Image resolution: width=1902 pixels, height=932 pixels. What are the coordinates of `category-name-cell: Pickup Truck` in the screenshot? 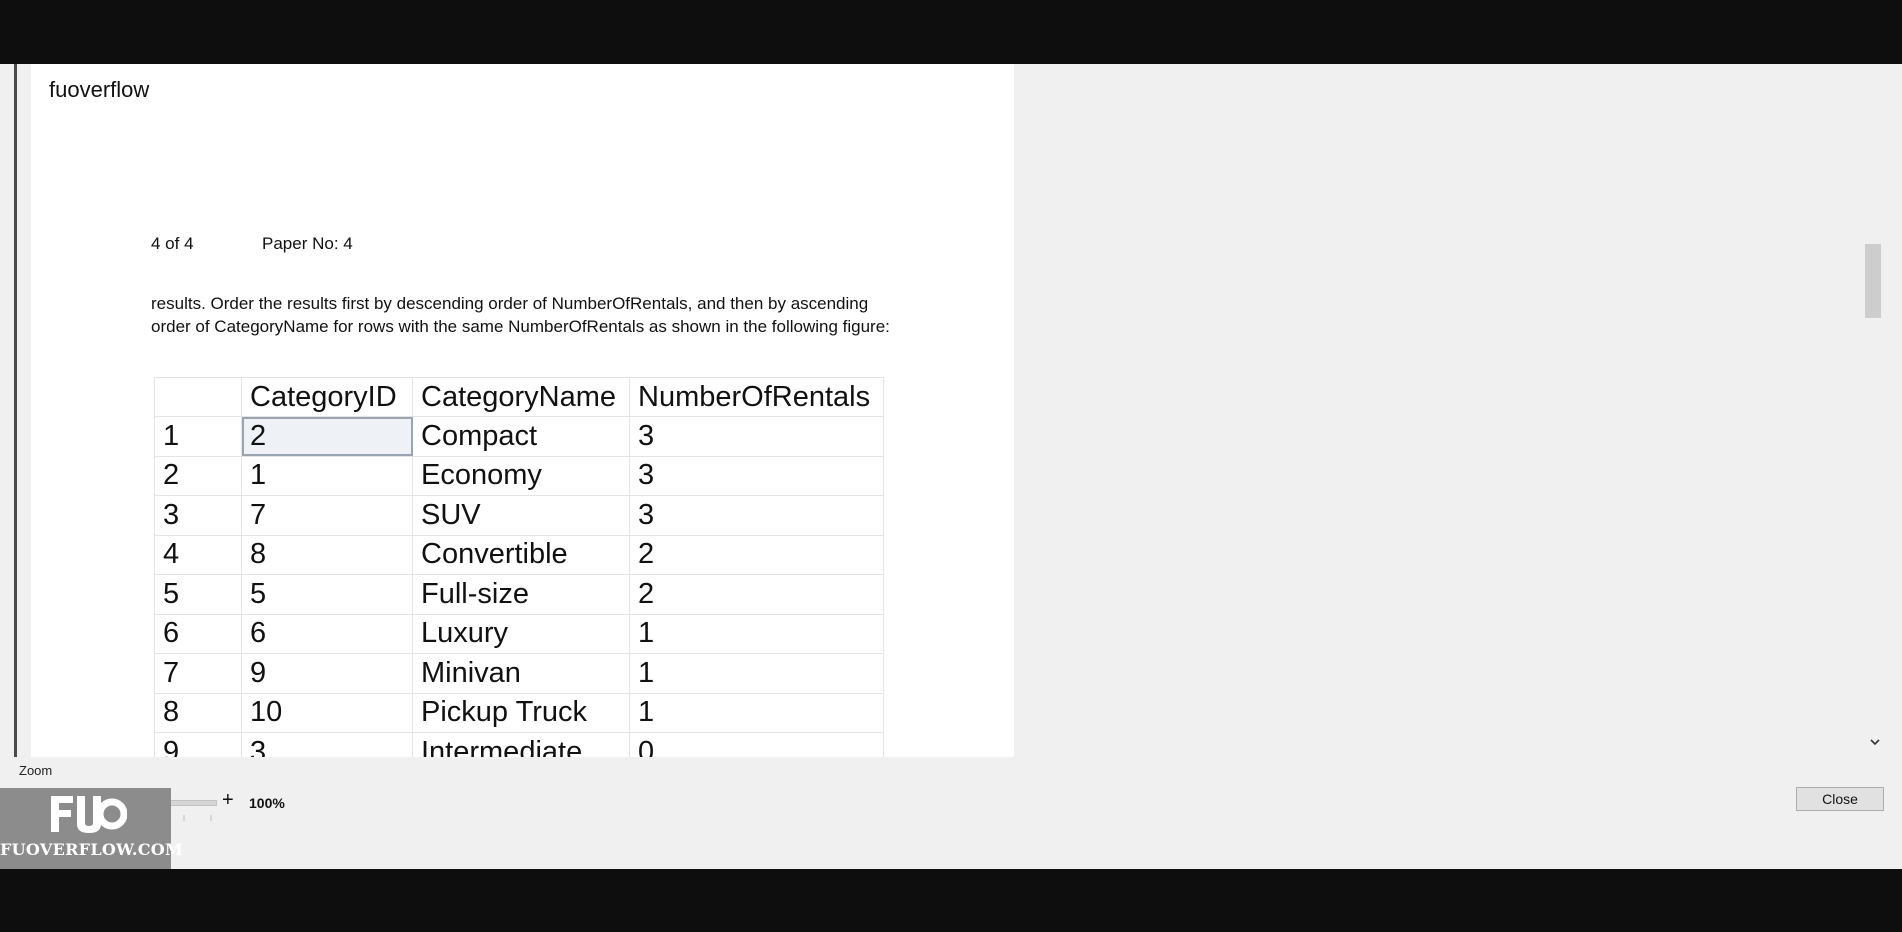 It's located at (521, 712).